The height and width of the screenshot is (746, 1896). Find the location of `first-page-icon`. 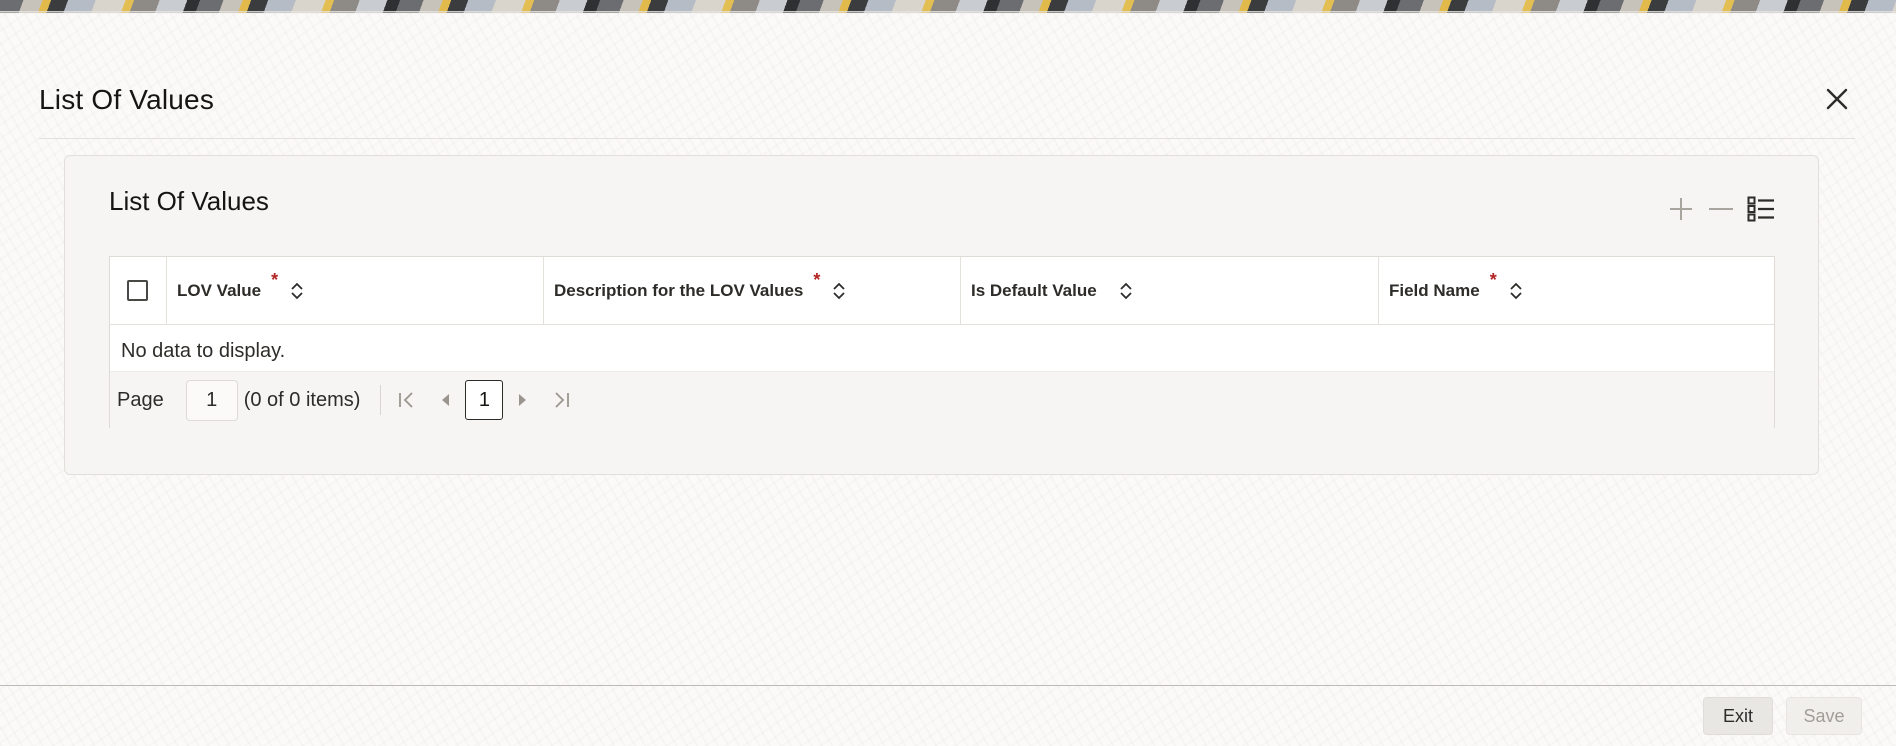

first-page-icon is located at coordinates (406, 400).